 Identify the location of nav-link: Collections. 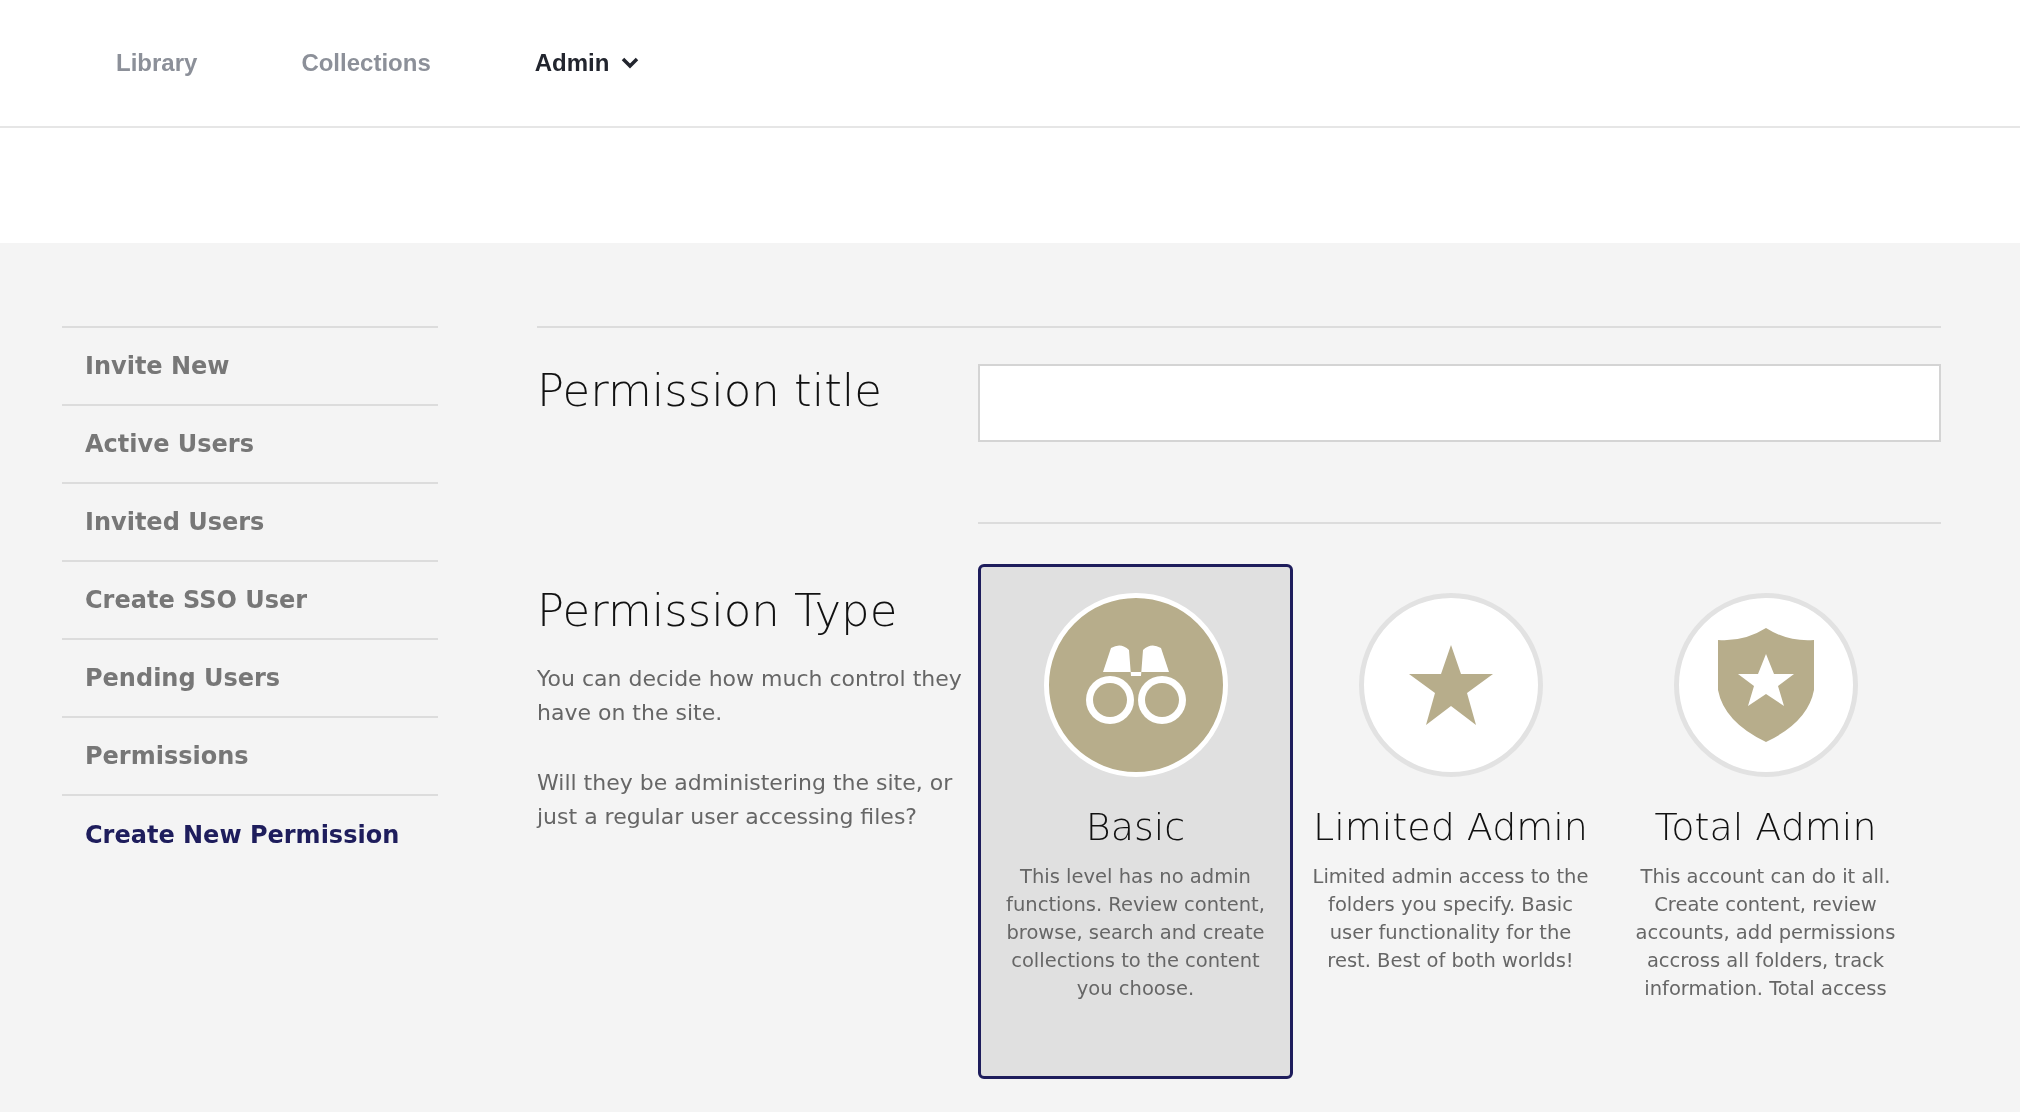
(366, 63).